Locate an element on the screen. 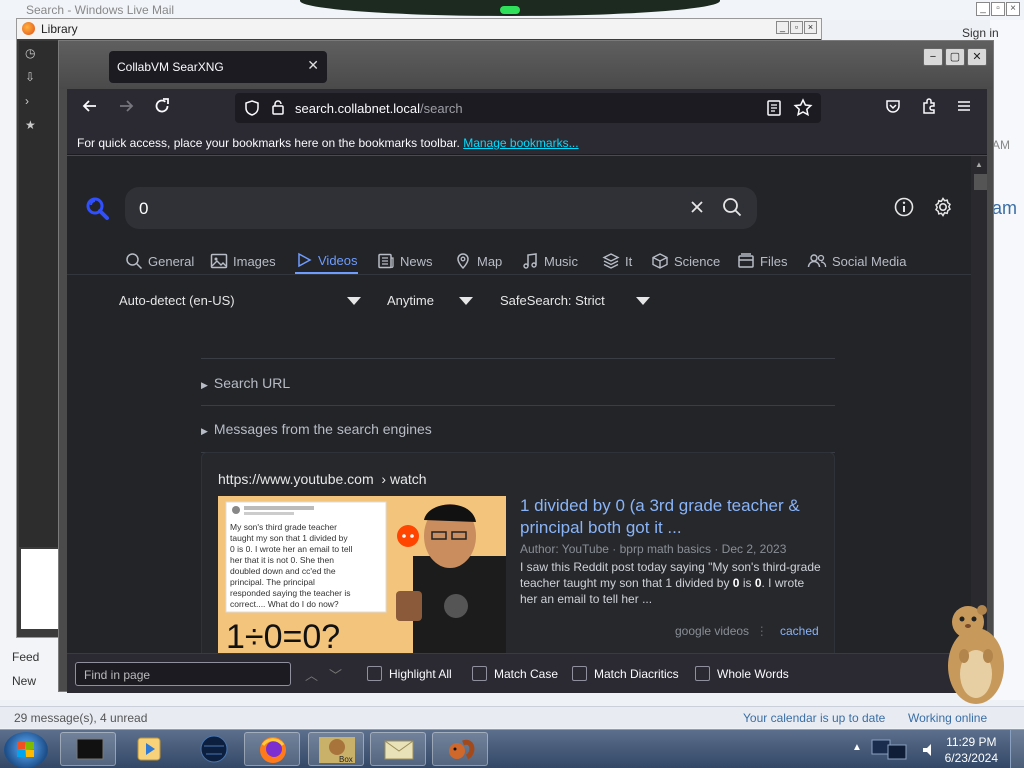 This screenshot has width=1024, height=768. tab-science: Science is located at coordinates (685, 261).